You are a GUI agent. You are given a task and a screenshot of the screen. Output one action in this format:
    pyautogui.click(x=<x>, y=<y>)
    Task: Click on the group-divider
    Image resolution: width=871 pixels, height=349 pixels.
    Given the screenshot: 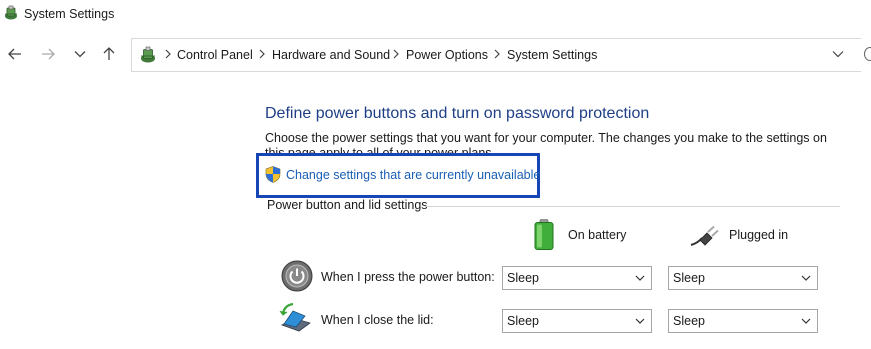 What is the action you would take?
    pyautogui.click(x=633, y=206)
    